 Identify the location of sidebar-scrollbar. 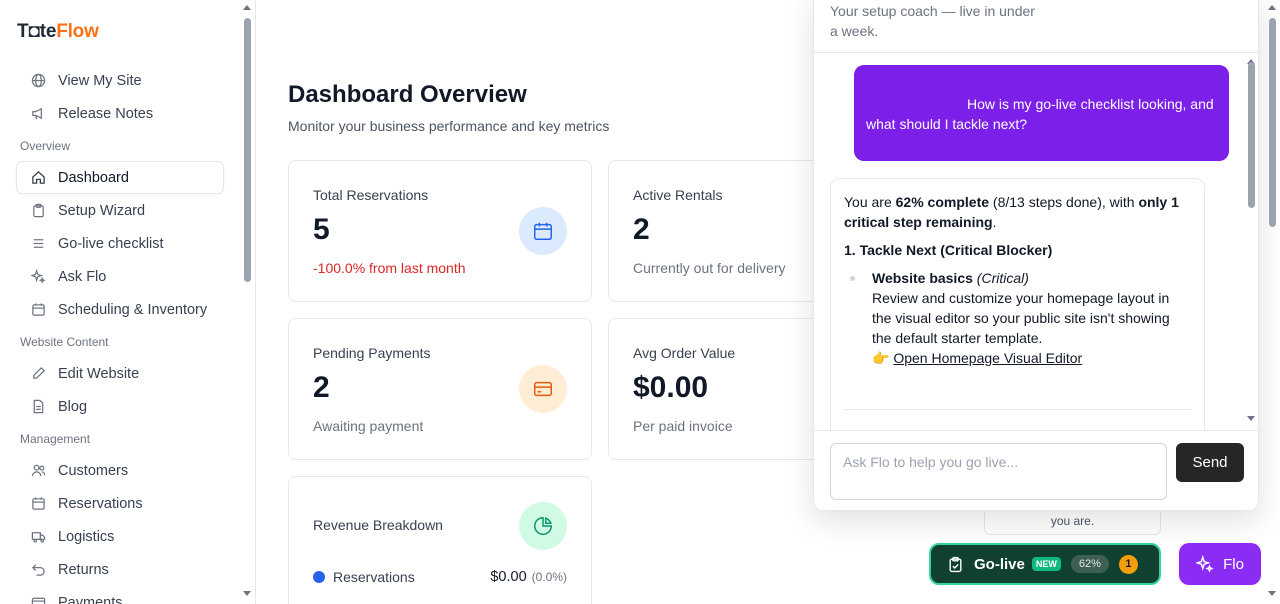
(247, 150).